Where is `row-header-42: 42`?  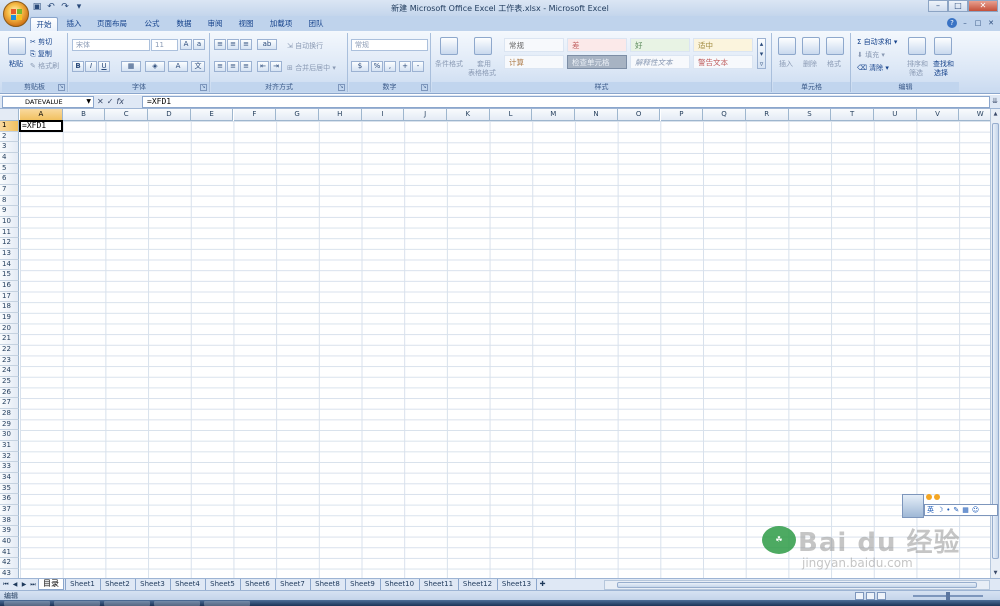 row-header-42: 42 is located at coordinates (9, 564).